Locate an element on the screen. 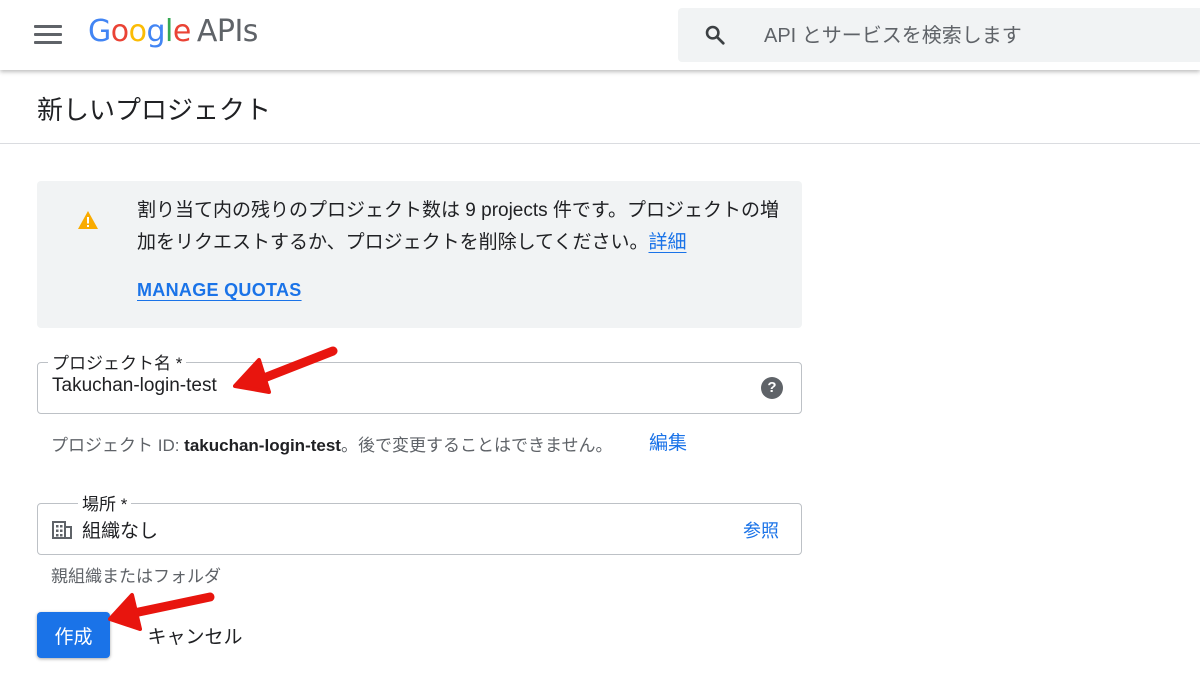 The height and width of the screenshot is (675, 1200). project-name-input is located at coordinates (392, 386).